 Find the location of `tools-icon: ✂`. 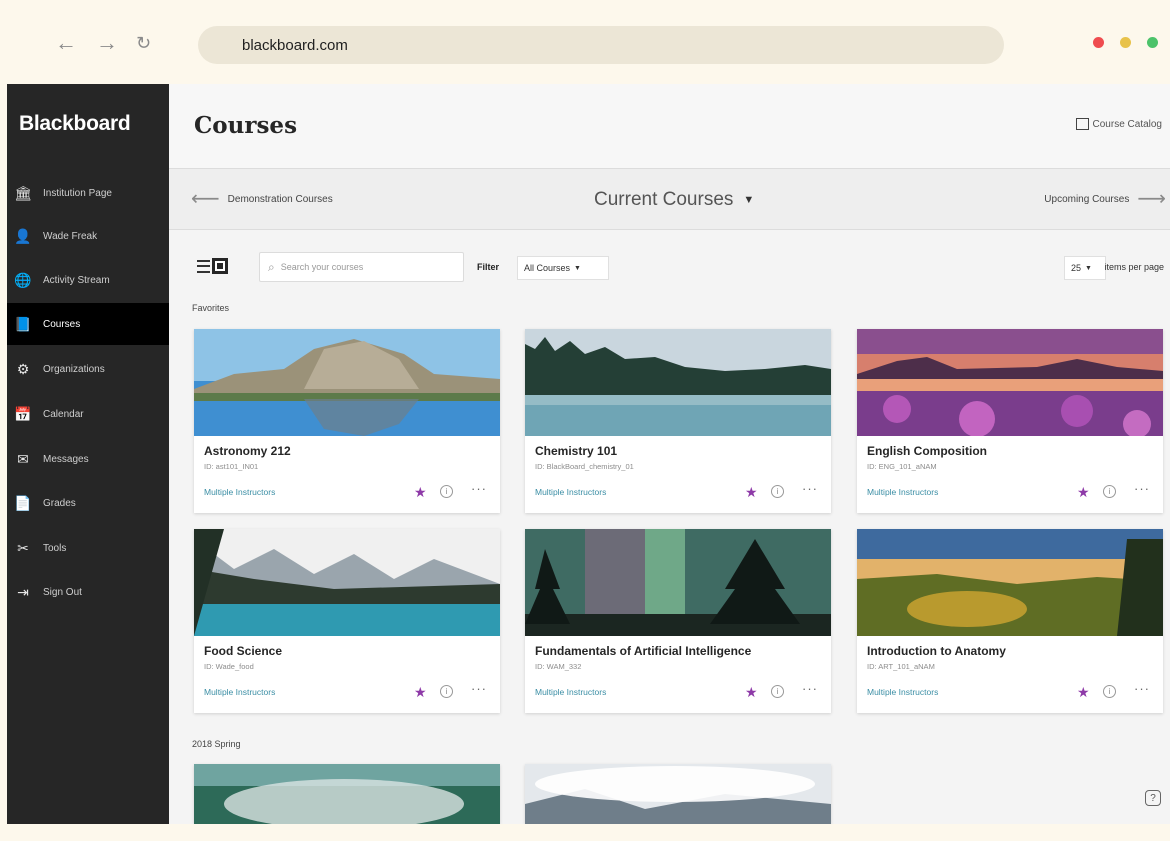

tools-icon: ✂ is located at coordinates (23, 547).